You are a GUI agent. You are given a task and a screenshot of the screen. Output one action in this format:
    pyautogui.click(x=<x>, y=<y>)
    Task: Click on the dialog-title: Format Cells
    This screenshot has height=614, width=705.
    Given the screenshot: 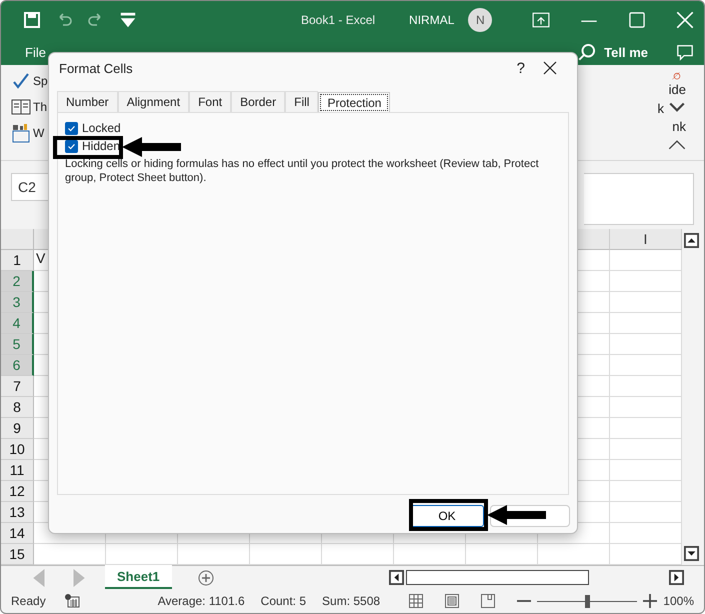 What is the action you would take?
    pyautogui.click(x=96, y=68)
    